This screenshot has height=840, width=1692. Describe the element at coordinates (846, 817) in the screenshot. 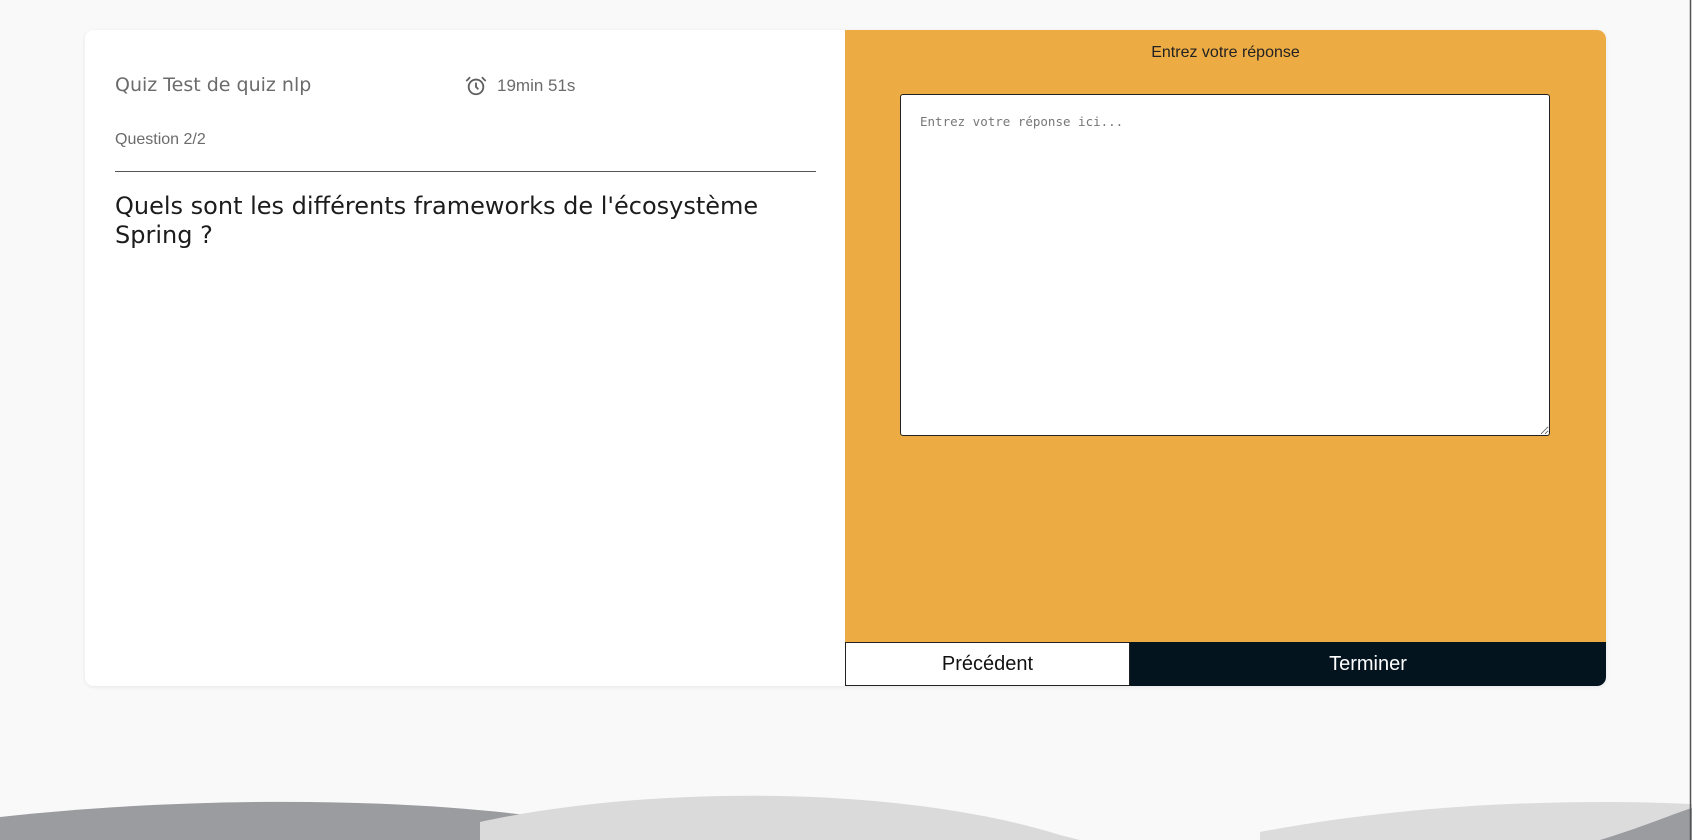

I see `decorative-waves` at that location.